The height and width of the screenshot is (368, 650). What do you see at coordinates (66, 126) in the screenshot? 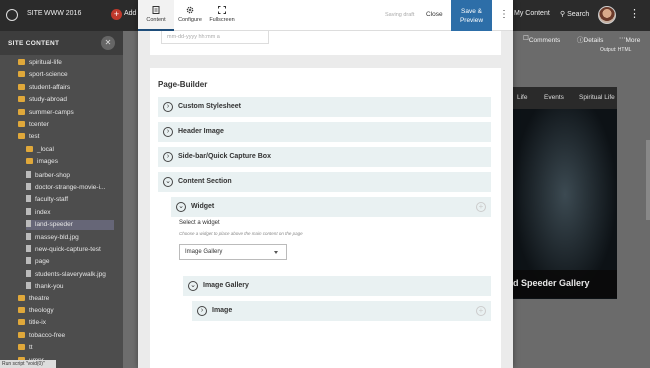
I see `sidebar-item: tcenter` at bounding box center [66, 126].